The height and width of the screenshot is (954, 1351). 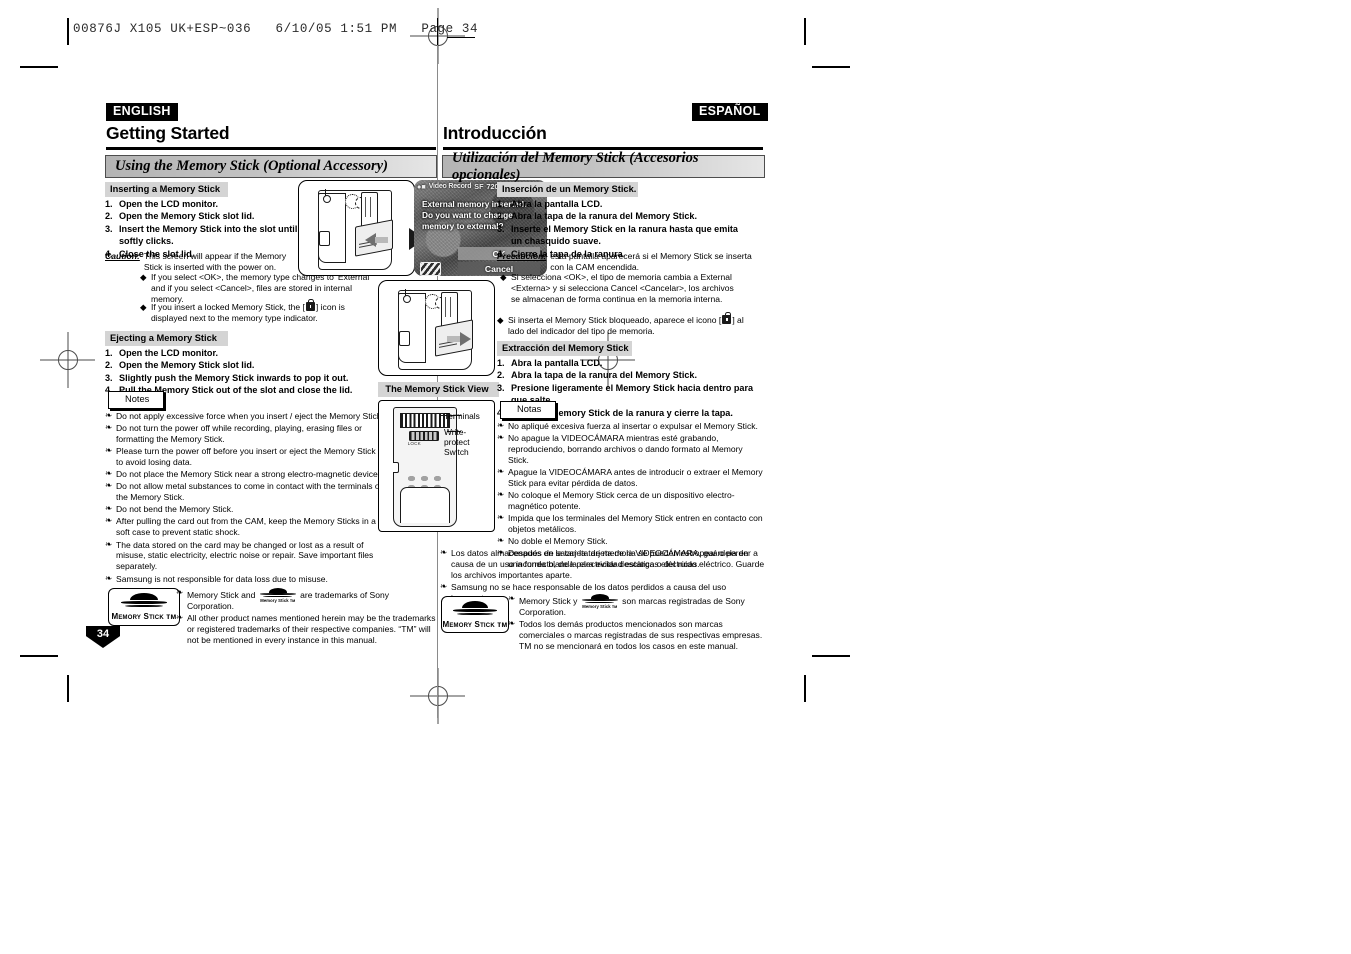 I want to click on write-protect-switch-icon, so click(x=423, y=436).